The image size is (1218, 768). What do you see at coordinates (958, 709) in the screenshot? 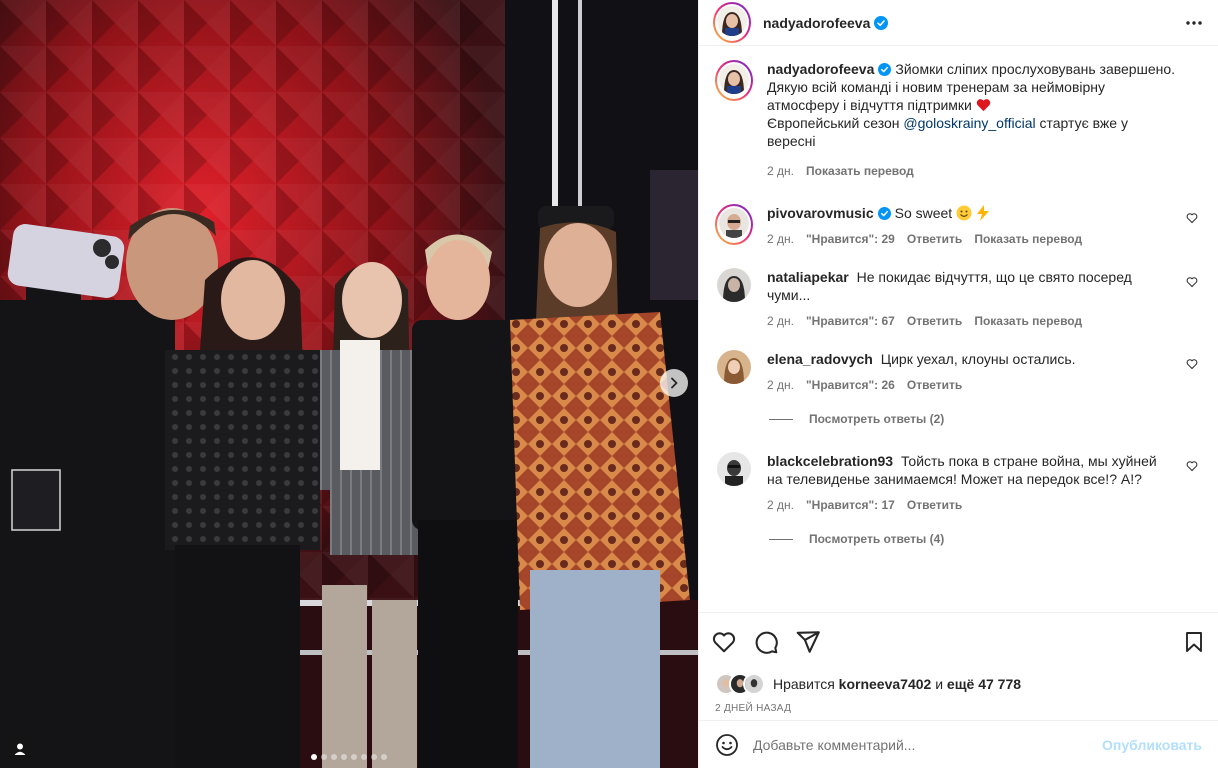
I see `post-date: 2 ДНЕЙ НАЗАД` at bounding box center [958, 709].